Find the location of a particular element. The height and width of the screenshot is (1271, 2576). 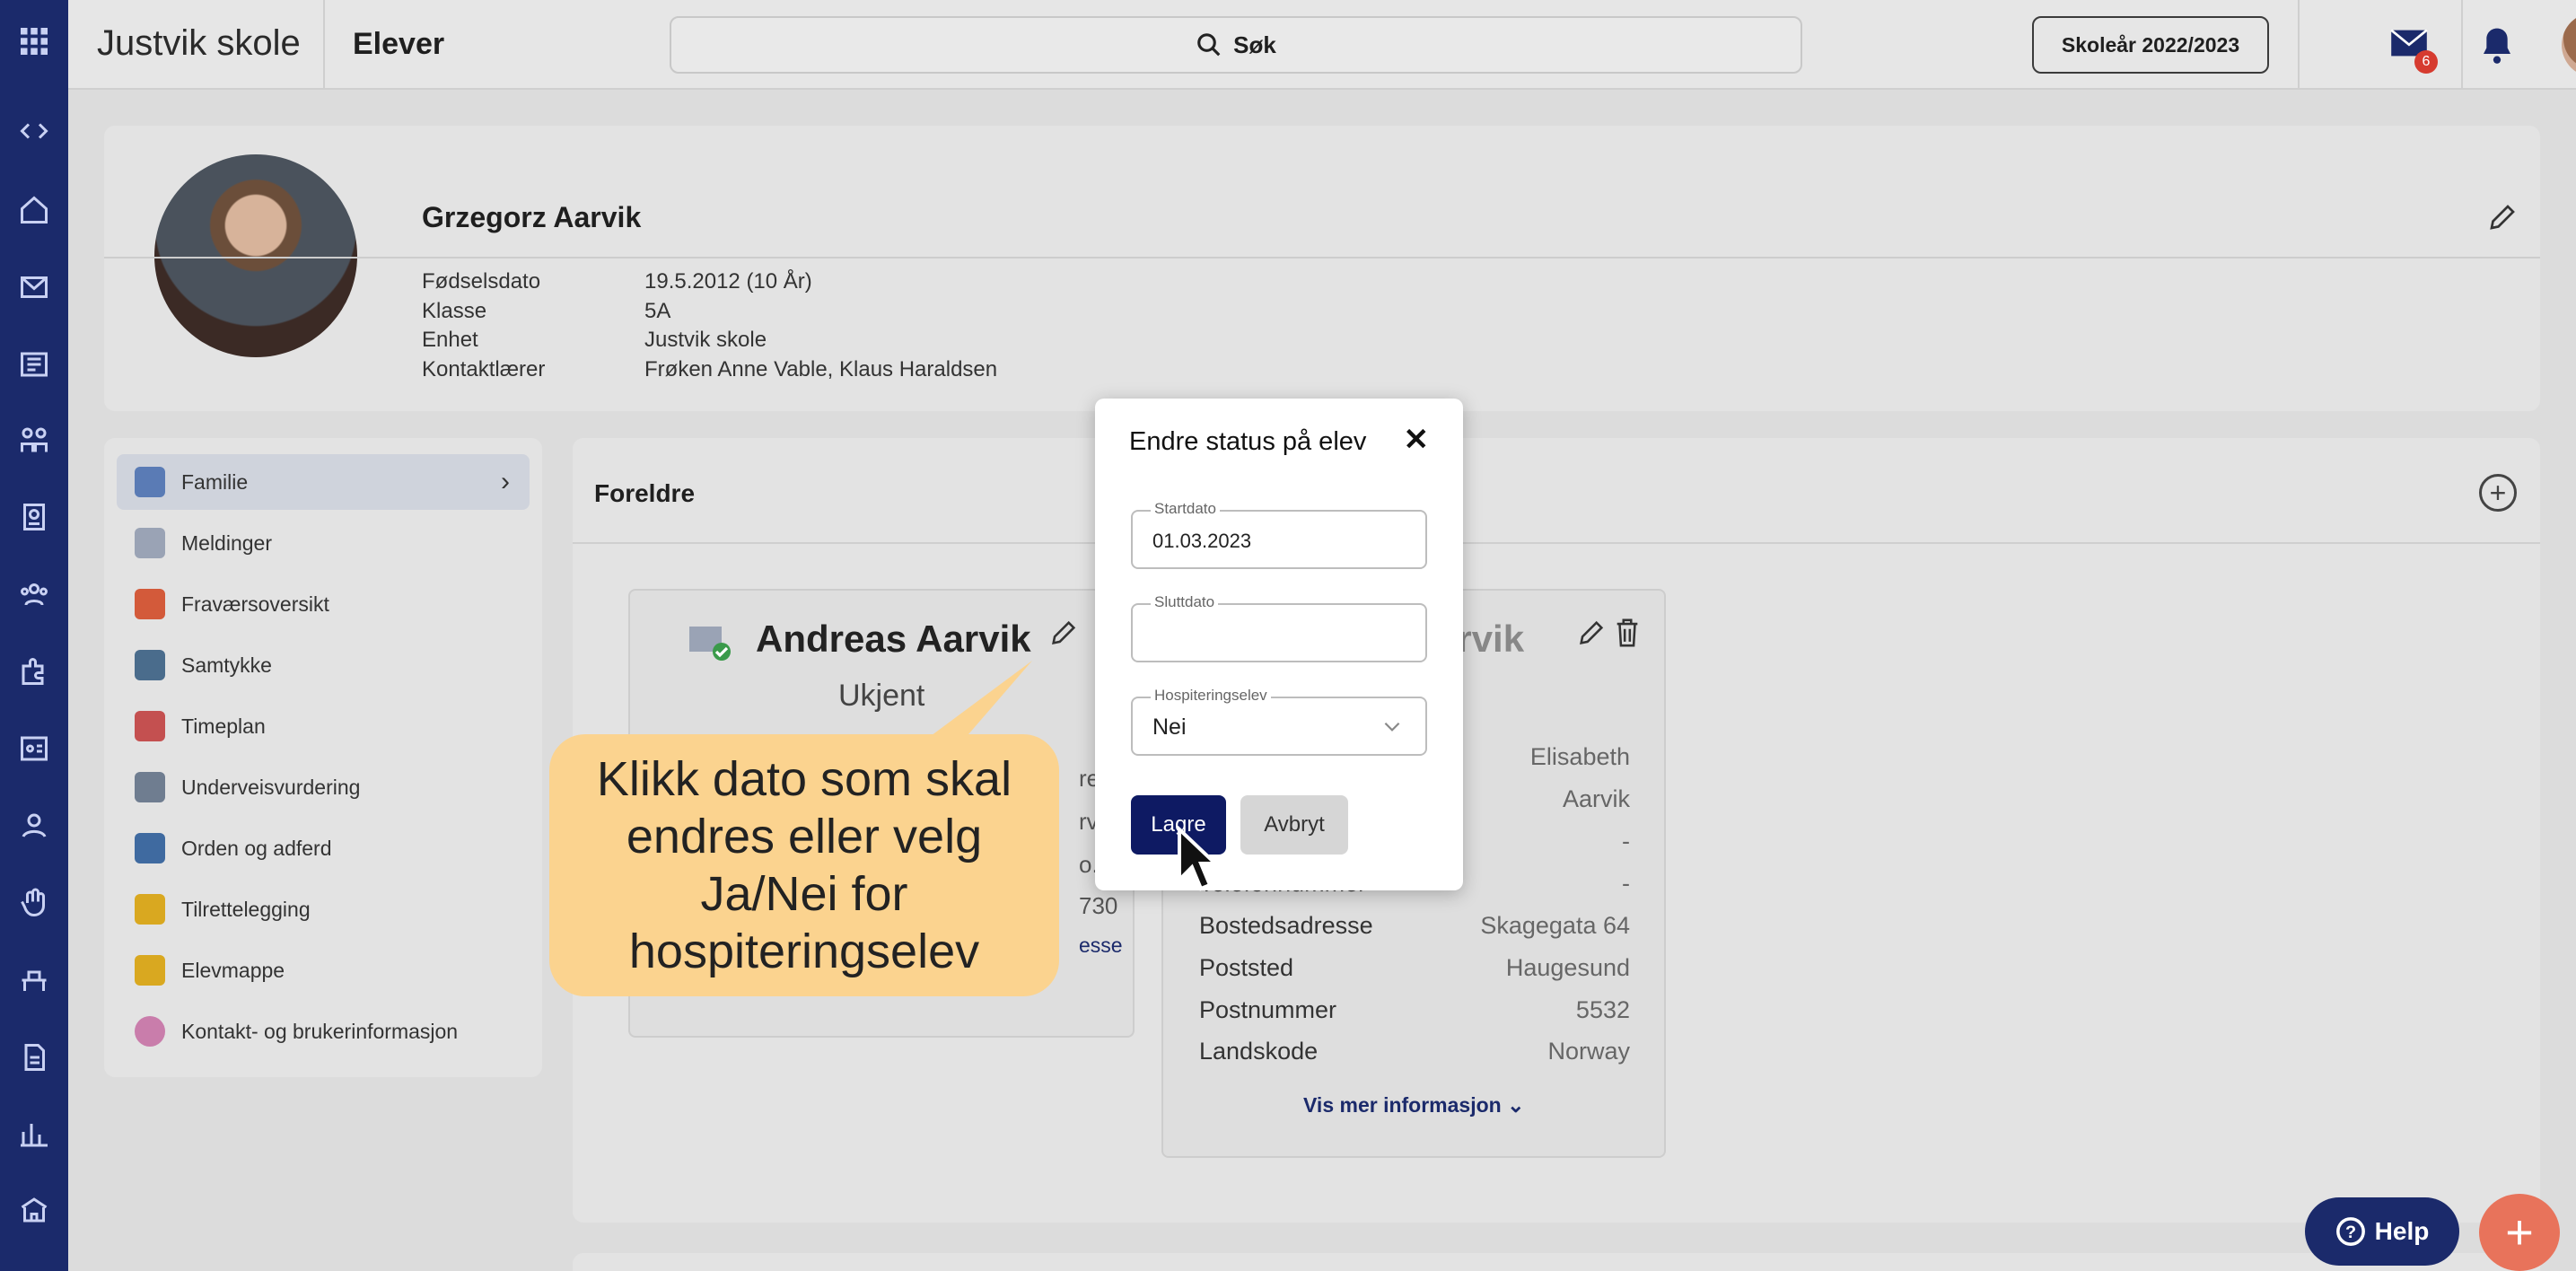

nav-label: Meldinger is located at coordinates (226, 542).